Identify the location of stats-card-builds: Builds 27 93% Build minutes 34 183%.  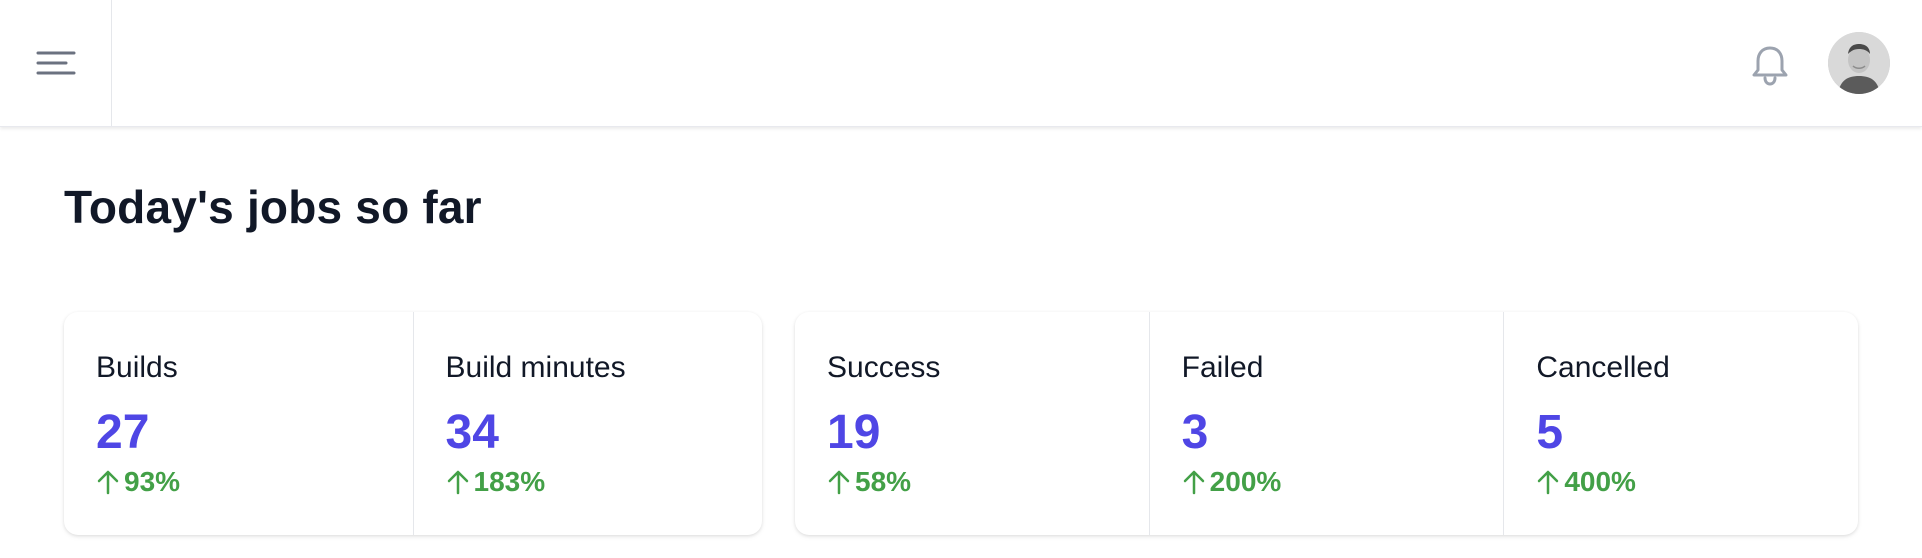
(413, 423).